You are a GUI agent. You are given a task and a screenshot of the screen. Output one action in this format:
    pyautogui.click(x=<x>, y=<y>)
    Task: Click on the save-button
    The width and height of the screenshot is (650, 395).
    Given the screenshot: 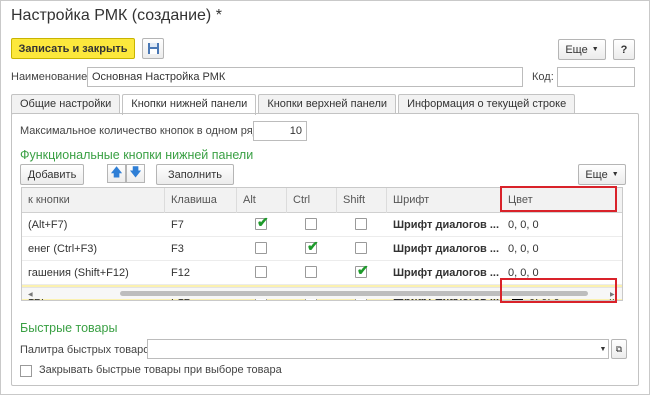 What is the action you would take?
    pyautogui.click(x=153, y=48)
    